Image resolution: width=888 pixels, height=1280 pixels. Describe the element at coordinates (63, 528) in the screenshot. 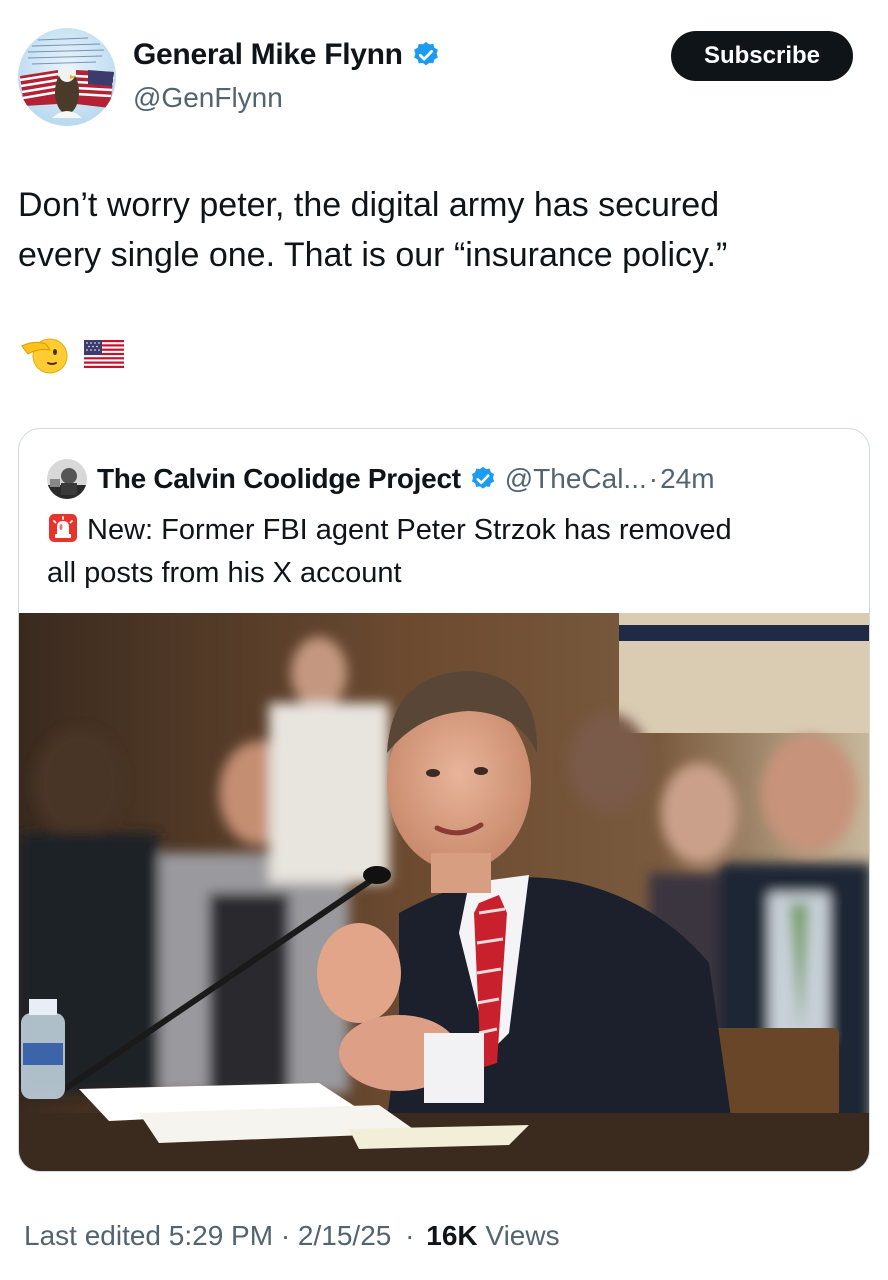

I see `siren-icon` at that location.